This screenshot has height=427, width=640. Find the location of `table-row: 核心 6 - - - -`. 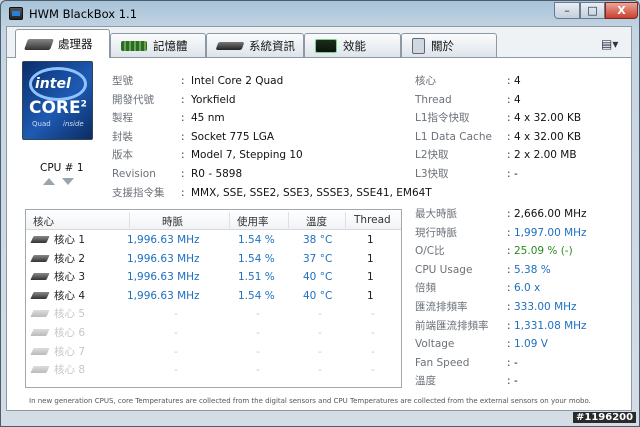

table-row: 核心 6 - - - - is located at coordinates (213, 333).